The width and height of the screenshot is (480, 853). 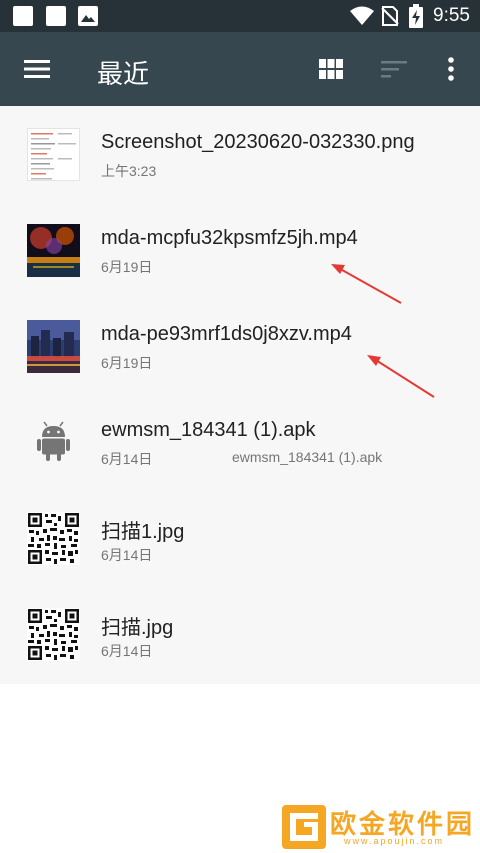 What do you see at coordinates (394, 841) in the screenshot?
I see `watermark-url: www.apoujin.com` at bounding box center [394, 841].